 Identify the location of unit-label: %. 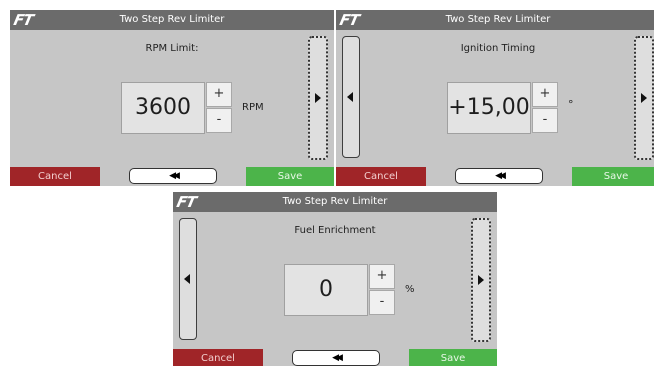
(410, 289).